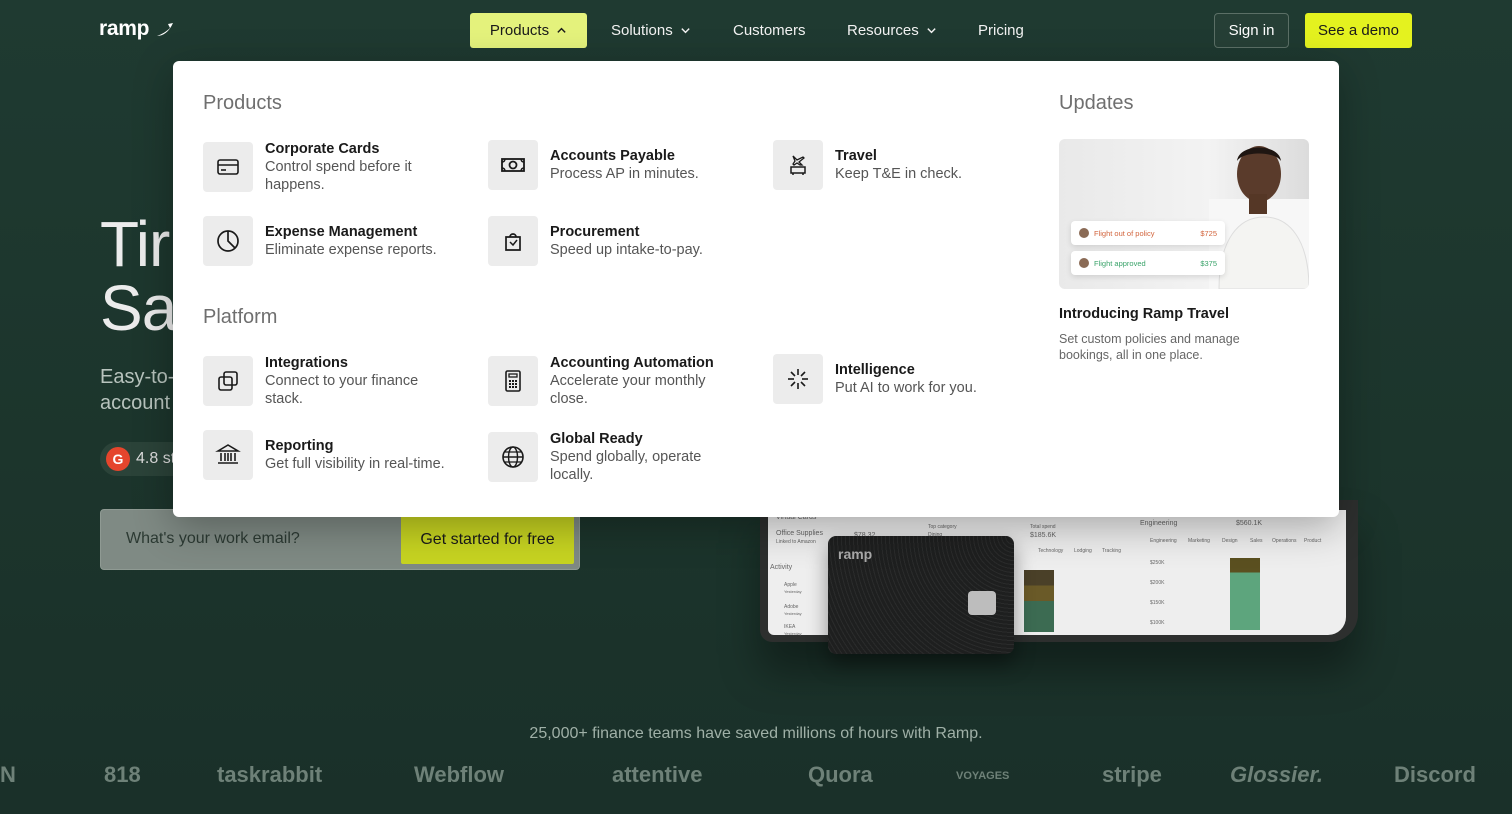 This screenshot has height=814, width=1512. I want to click on shopping-bag-icon, so click(513, 241).